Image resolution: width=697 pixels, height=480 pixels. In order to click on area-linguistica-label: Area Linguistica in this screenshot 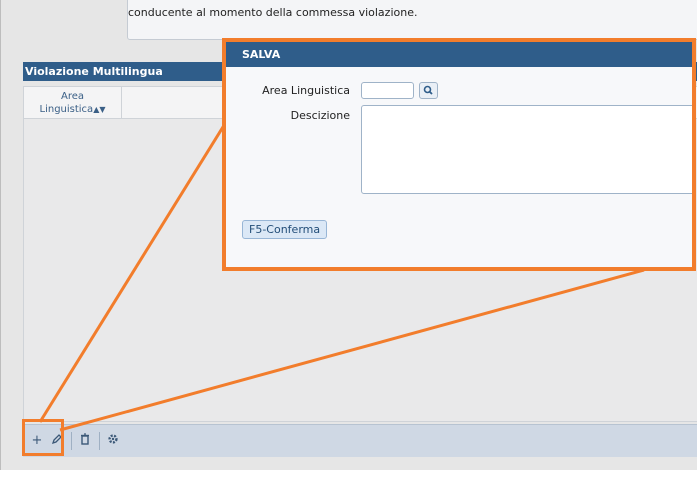, I will do `click(306, 90)`.